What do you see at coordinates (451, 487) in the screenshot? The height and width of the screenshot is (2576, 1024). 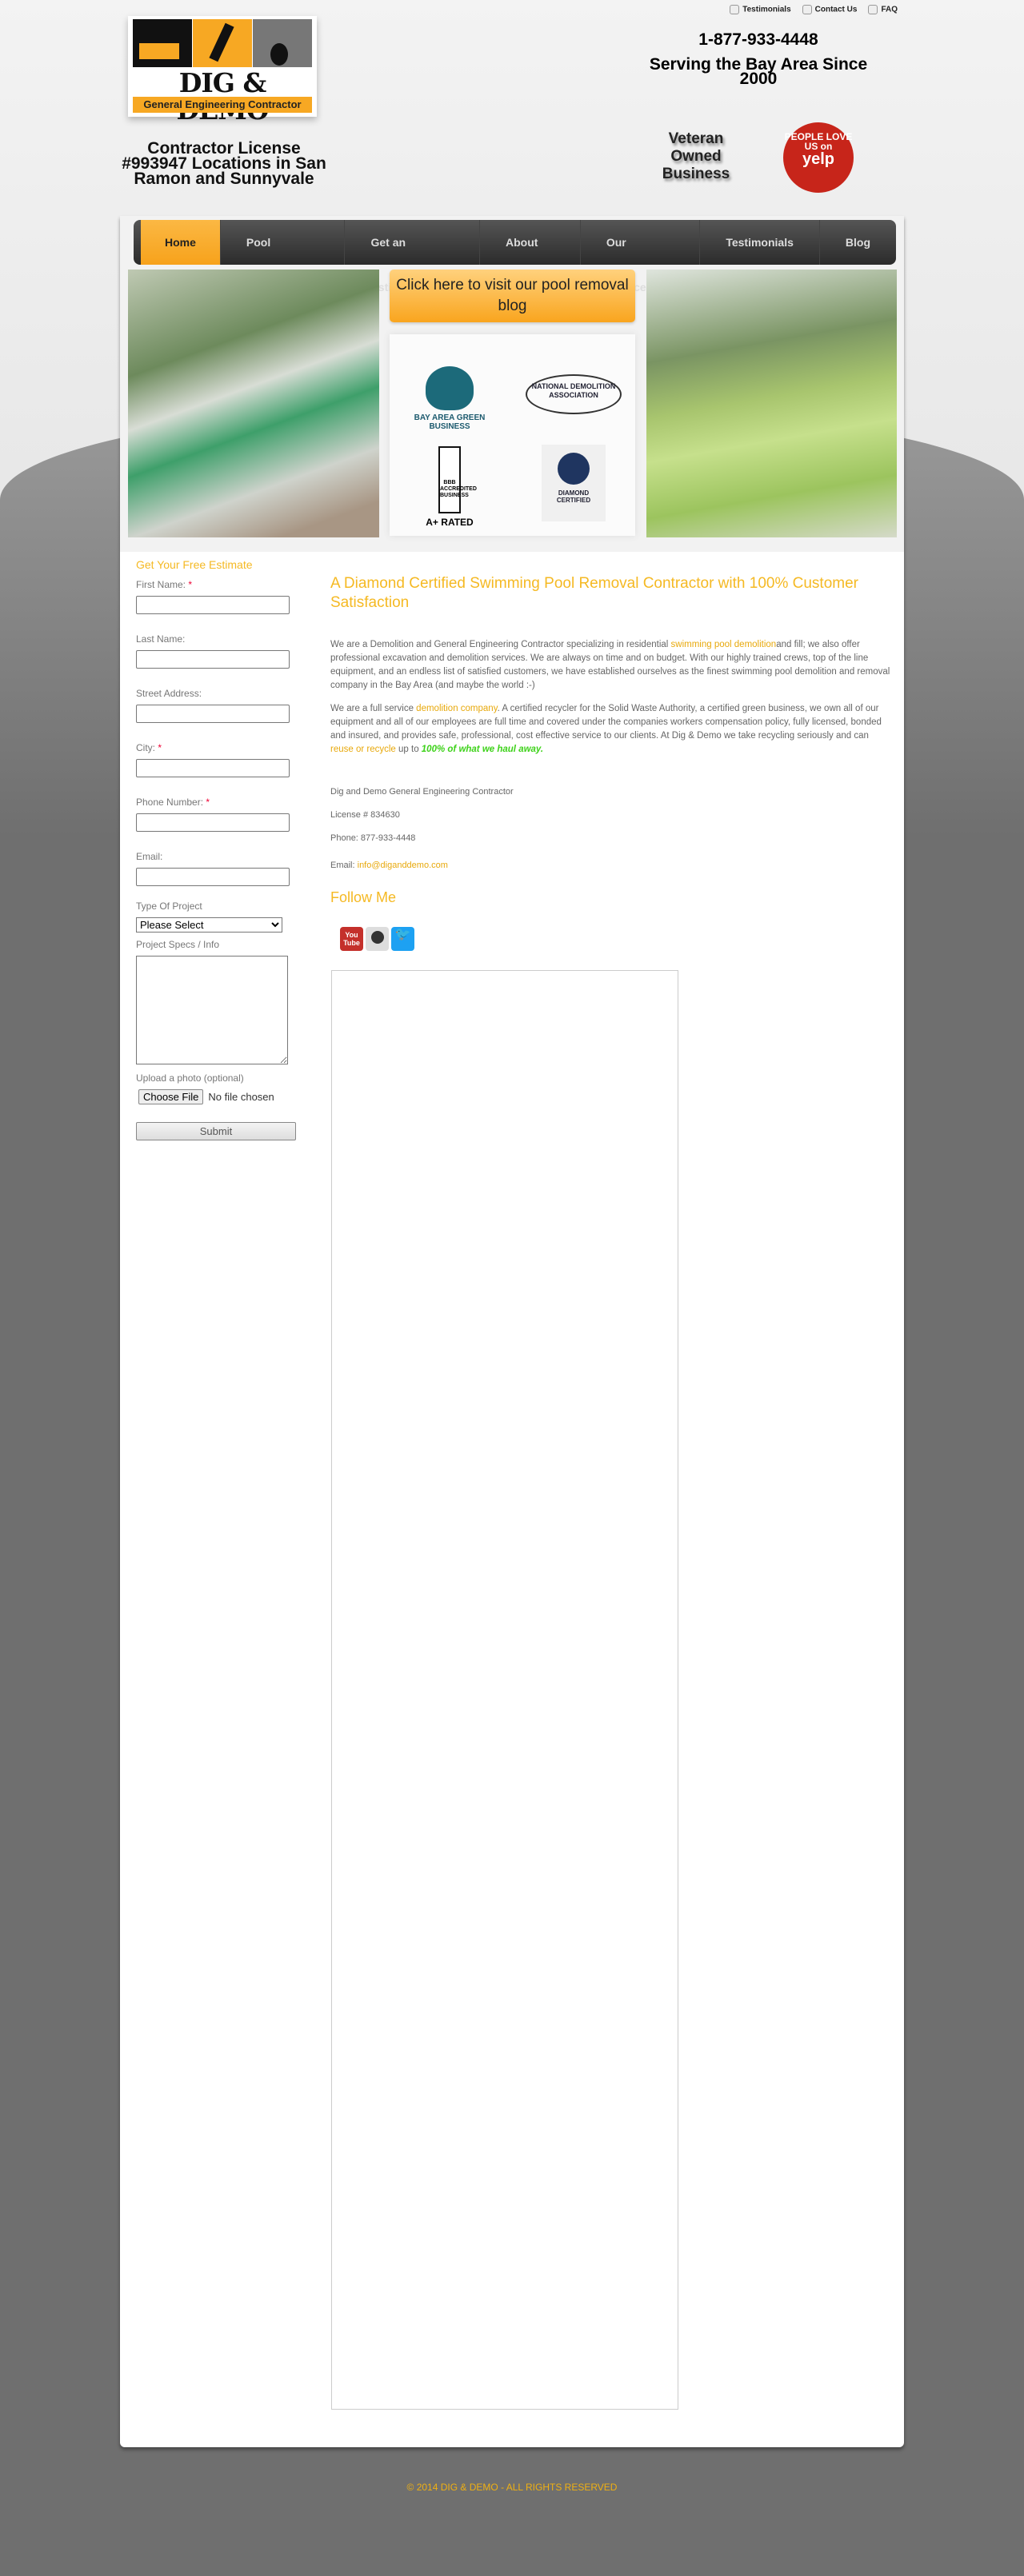 I see `bbb-badge: BBB ACCREDITED BUSINESS A+ RATED` at bounding box center [451, 487].